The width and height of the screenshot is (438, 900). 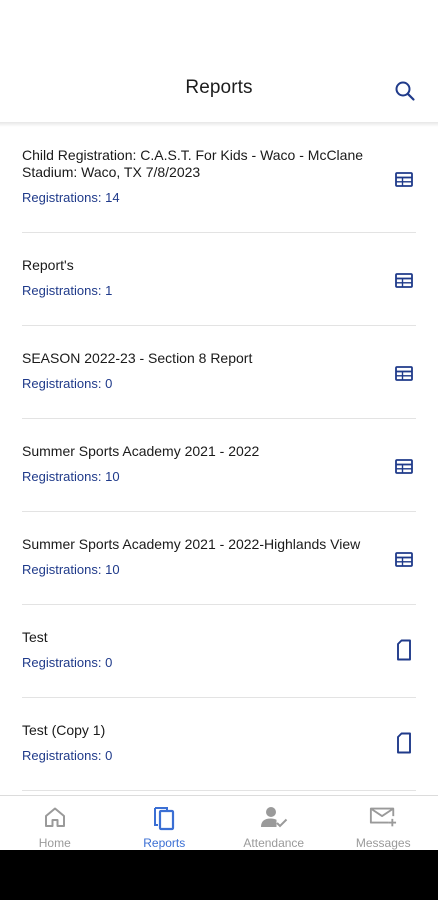 What do you see at coordinates (219, 875) in the screenshot?
I see `system-navigation-bar` at bounding box center [219, 875].